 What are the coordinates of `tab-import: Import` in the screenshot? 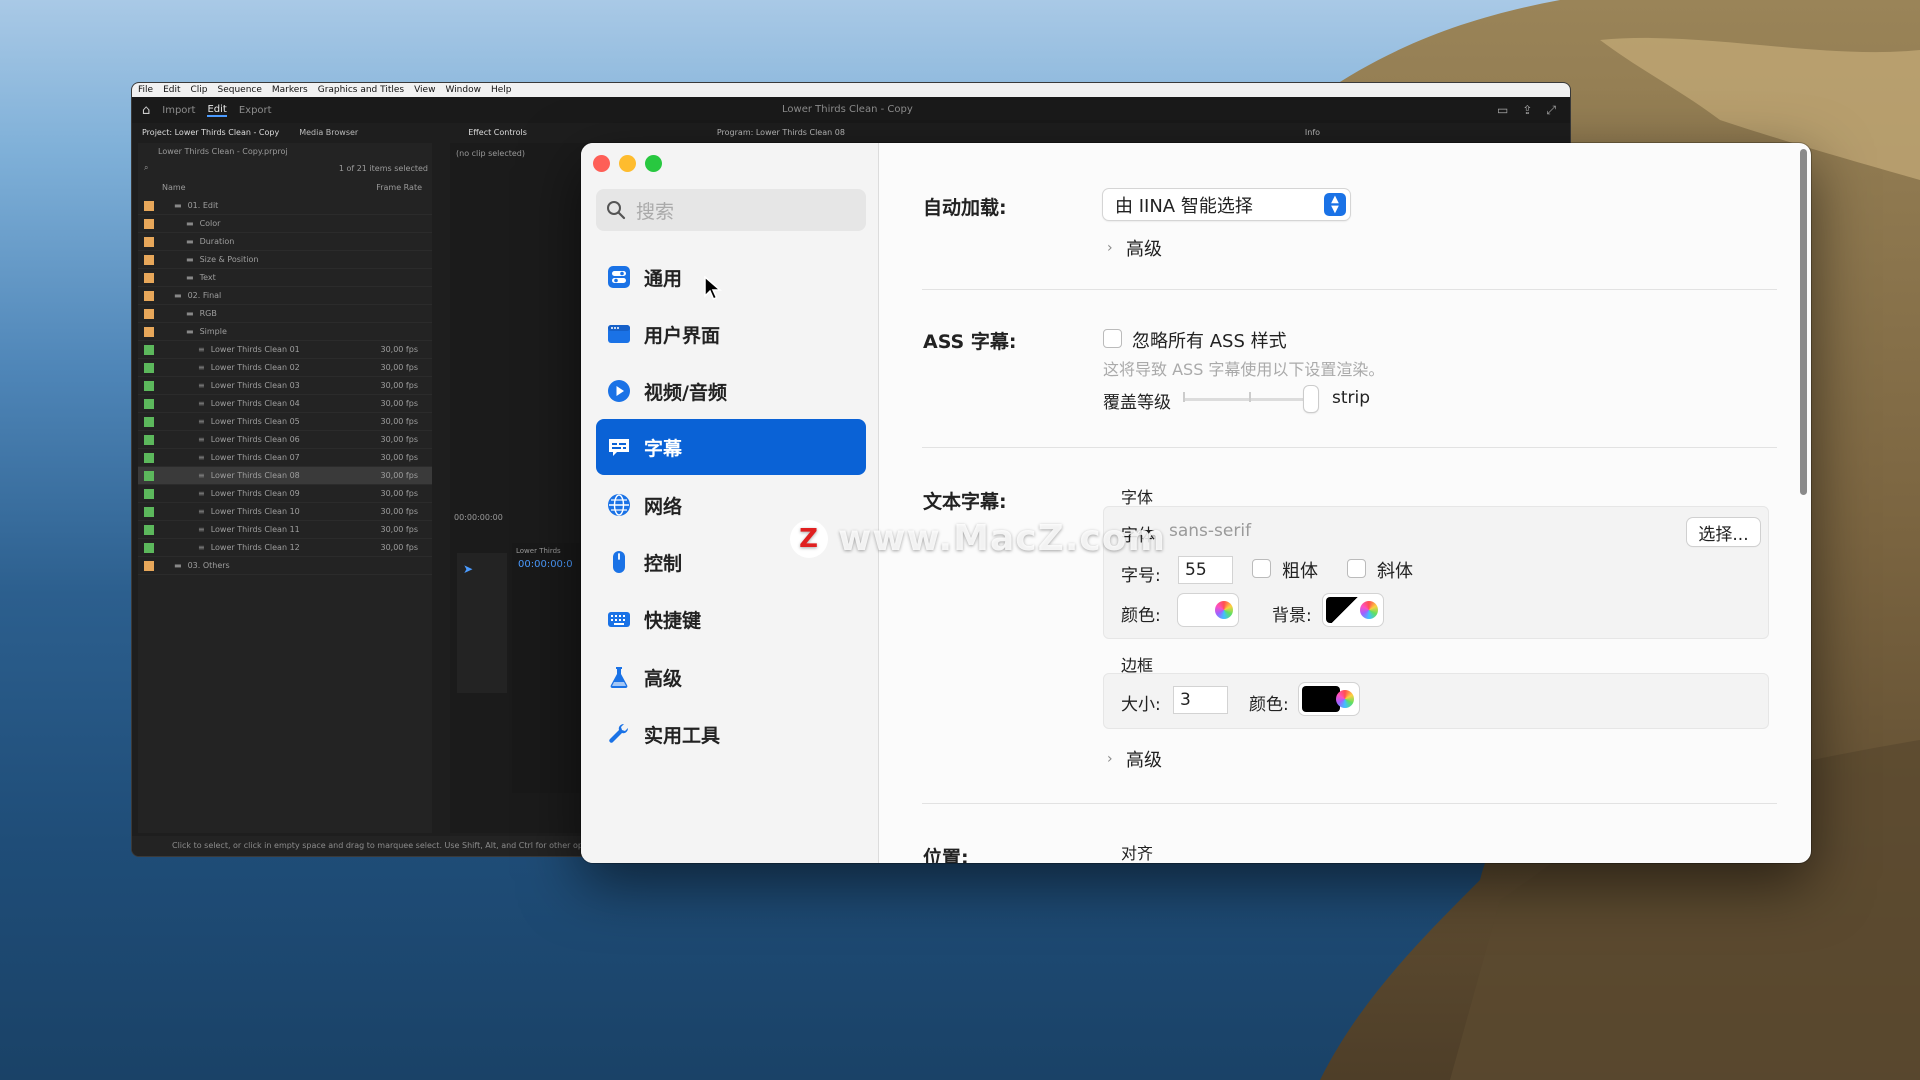 It's located at (178, 110).